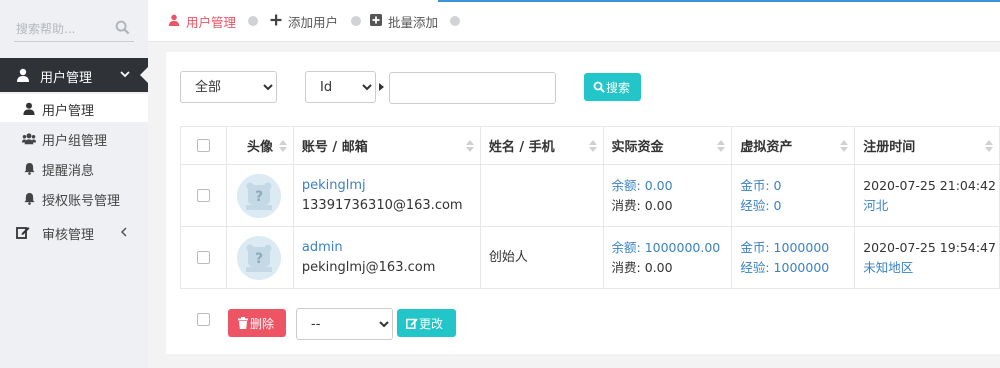  I want to click on delete-button: 删除, so click(257, 323).